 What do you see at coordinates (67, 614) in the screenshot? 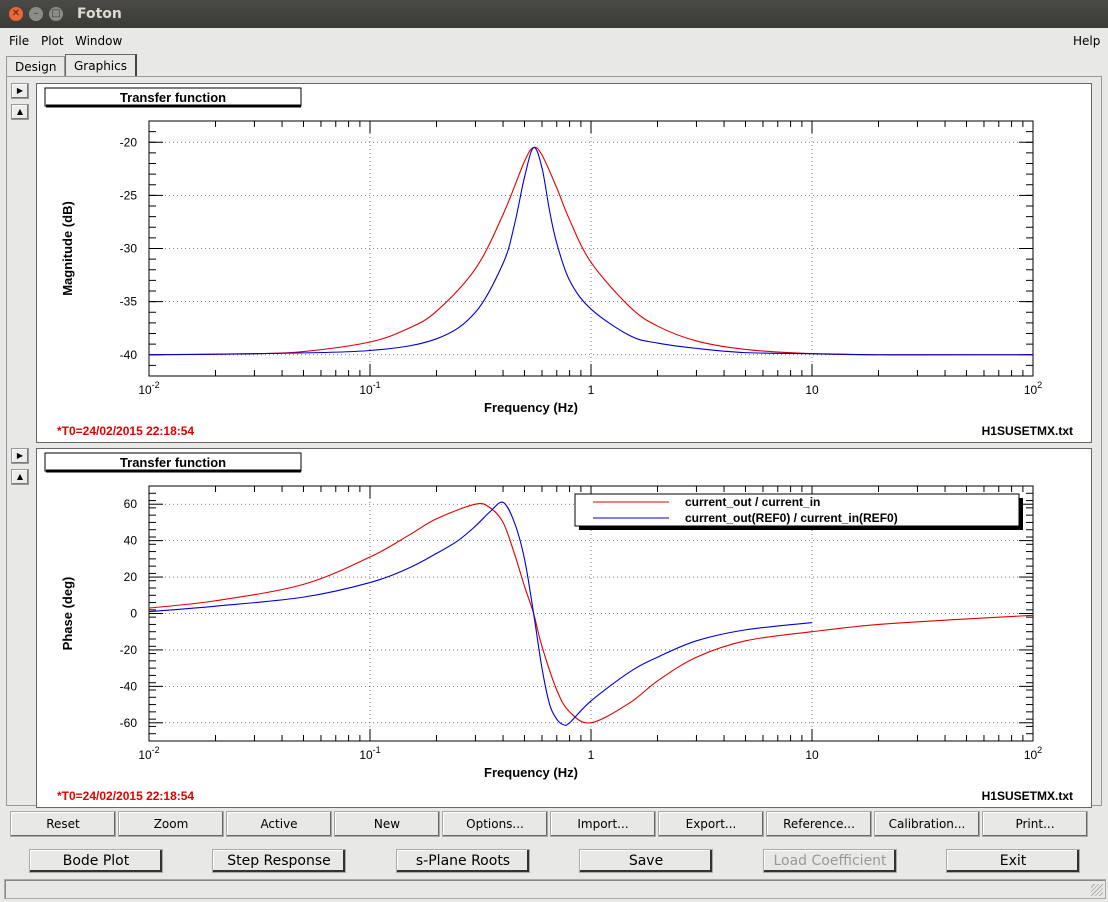
I see `y-axis-label: Phase (deg)` at bounding box center [67, 614].